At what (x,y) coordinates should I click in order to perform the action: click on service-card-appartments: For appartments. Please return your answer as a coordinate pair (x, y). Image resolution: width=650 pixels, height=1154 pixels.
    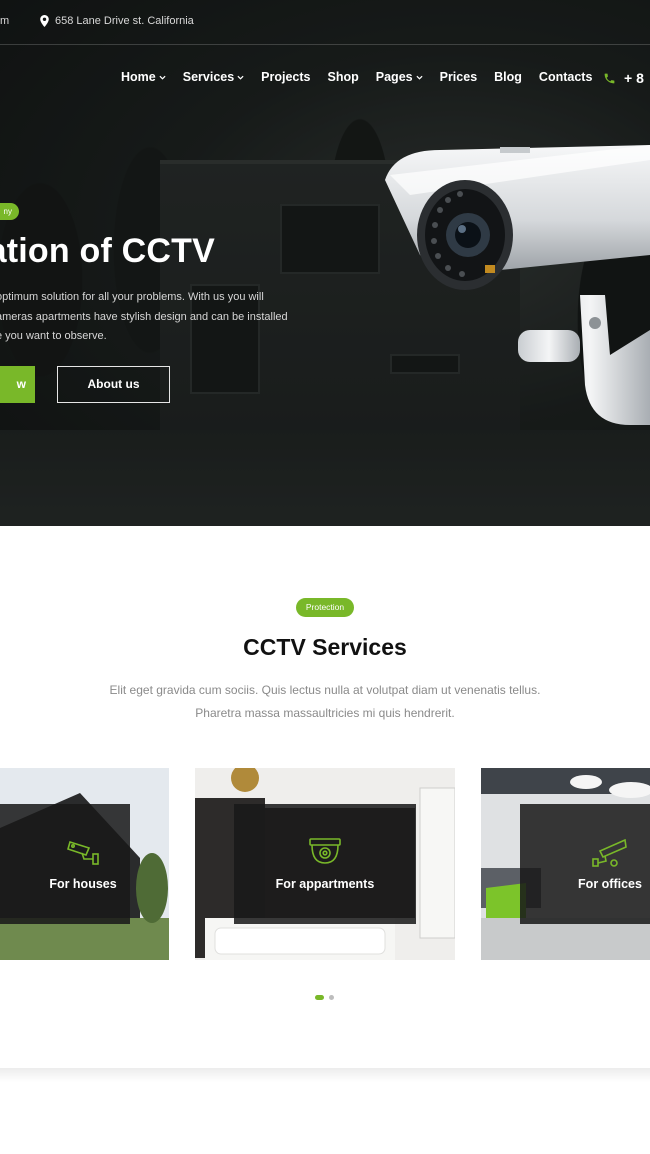
    Looking at the image, I should click on (325, 864).